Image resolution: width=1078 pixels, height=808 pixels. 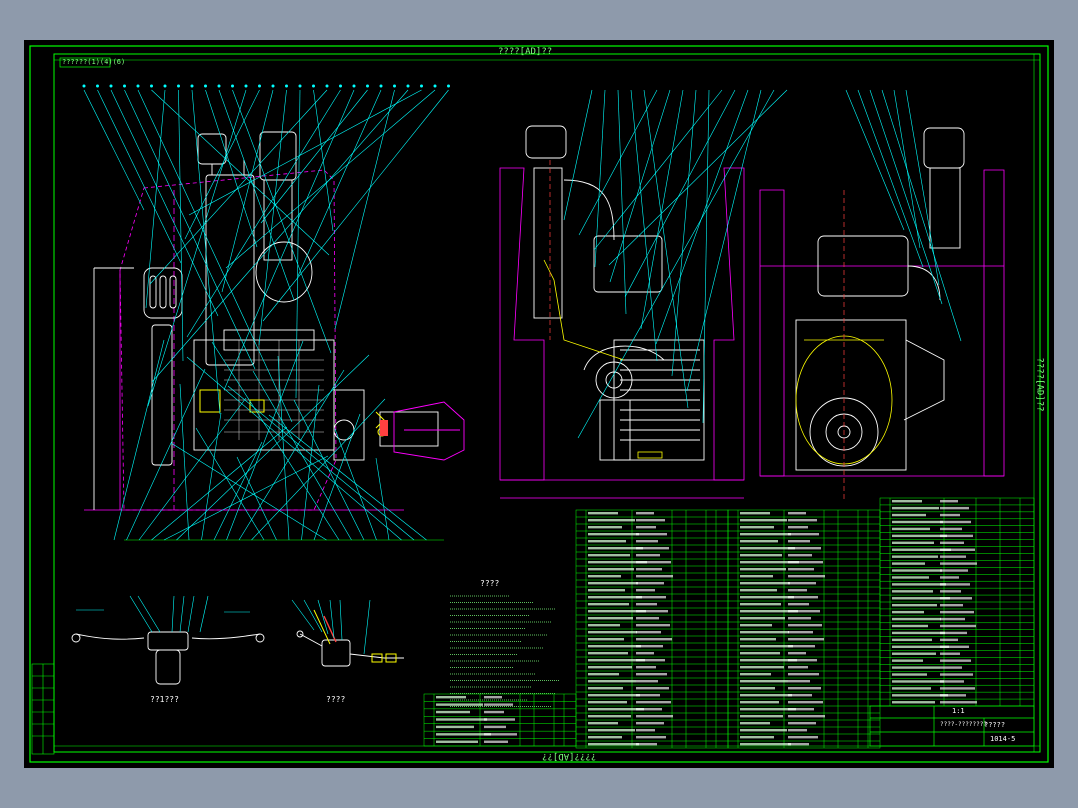 I want to click on side-view-leaders, so click(x=675, y=264).